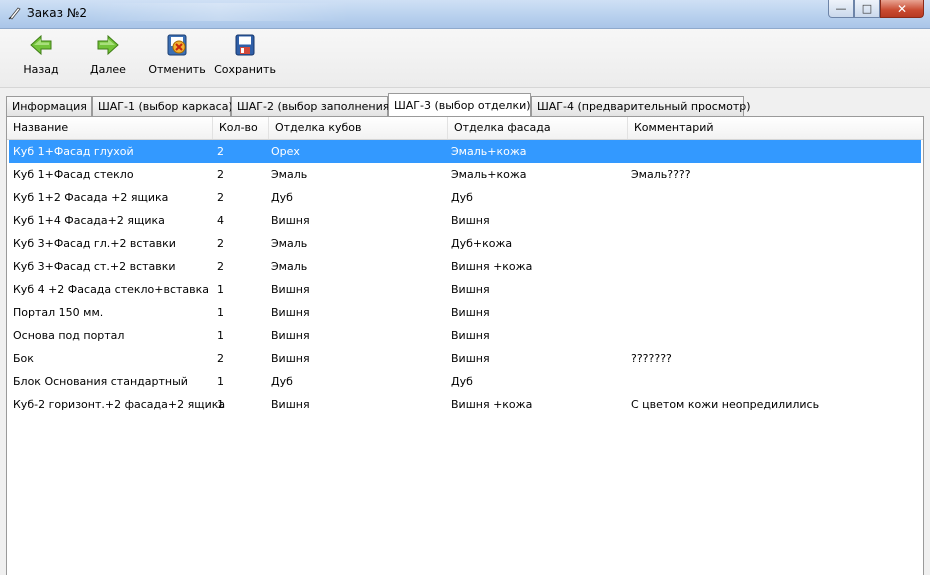 The width and height of the screenshot is (930, 575). What do you see at coordinates (73, 151) in the screenshot?
I see `cell-name: Куб 1+Фасад глухой` at bounding box center [73, 151].